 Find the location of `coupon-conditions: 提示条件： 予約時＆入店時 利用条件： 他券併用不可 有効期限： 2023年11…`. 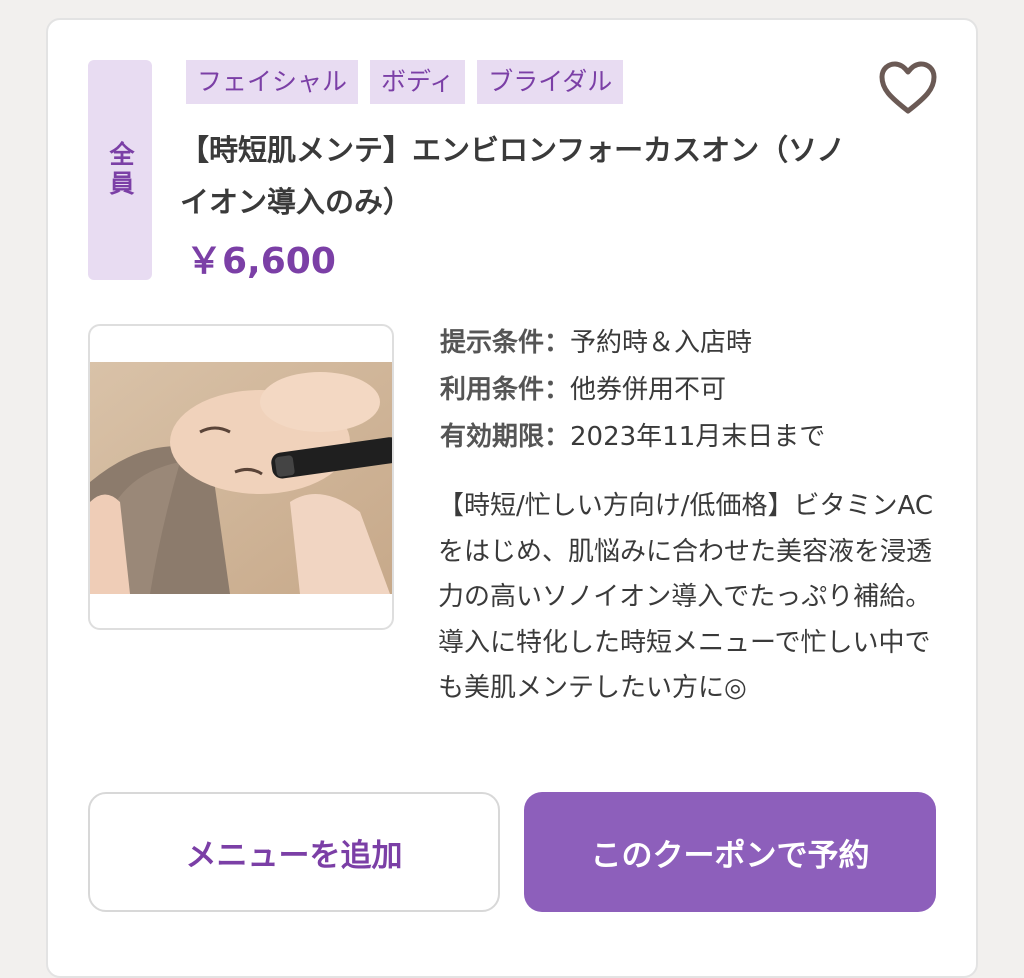

coupon-conditions: 提示条件： 予約時＆入店時 利用条件： 他券併用不可 有効期限： 2023年11… is located at coordinates (632, 390).